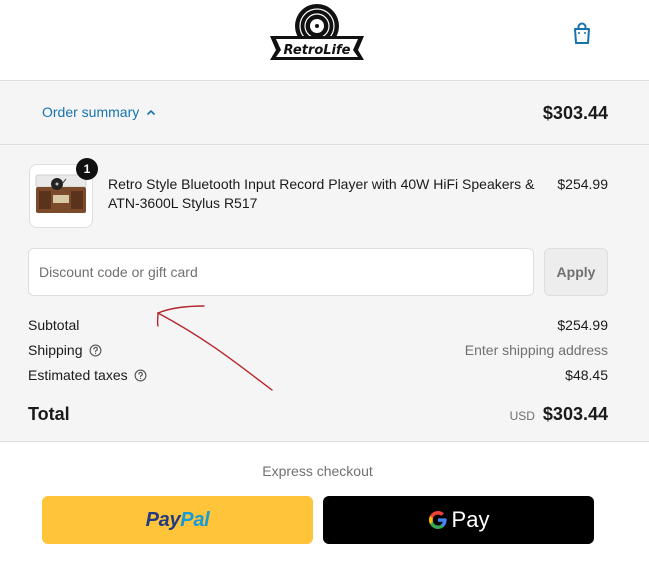 This screenshot has width=649, height=562. I want to click on taxes-row: Estimated taxes $48.45, so click(318, 377).